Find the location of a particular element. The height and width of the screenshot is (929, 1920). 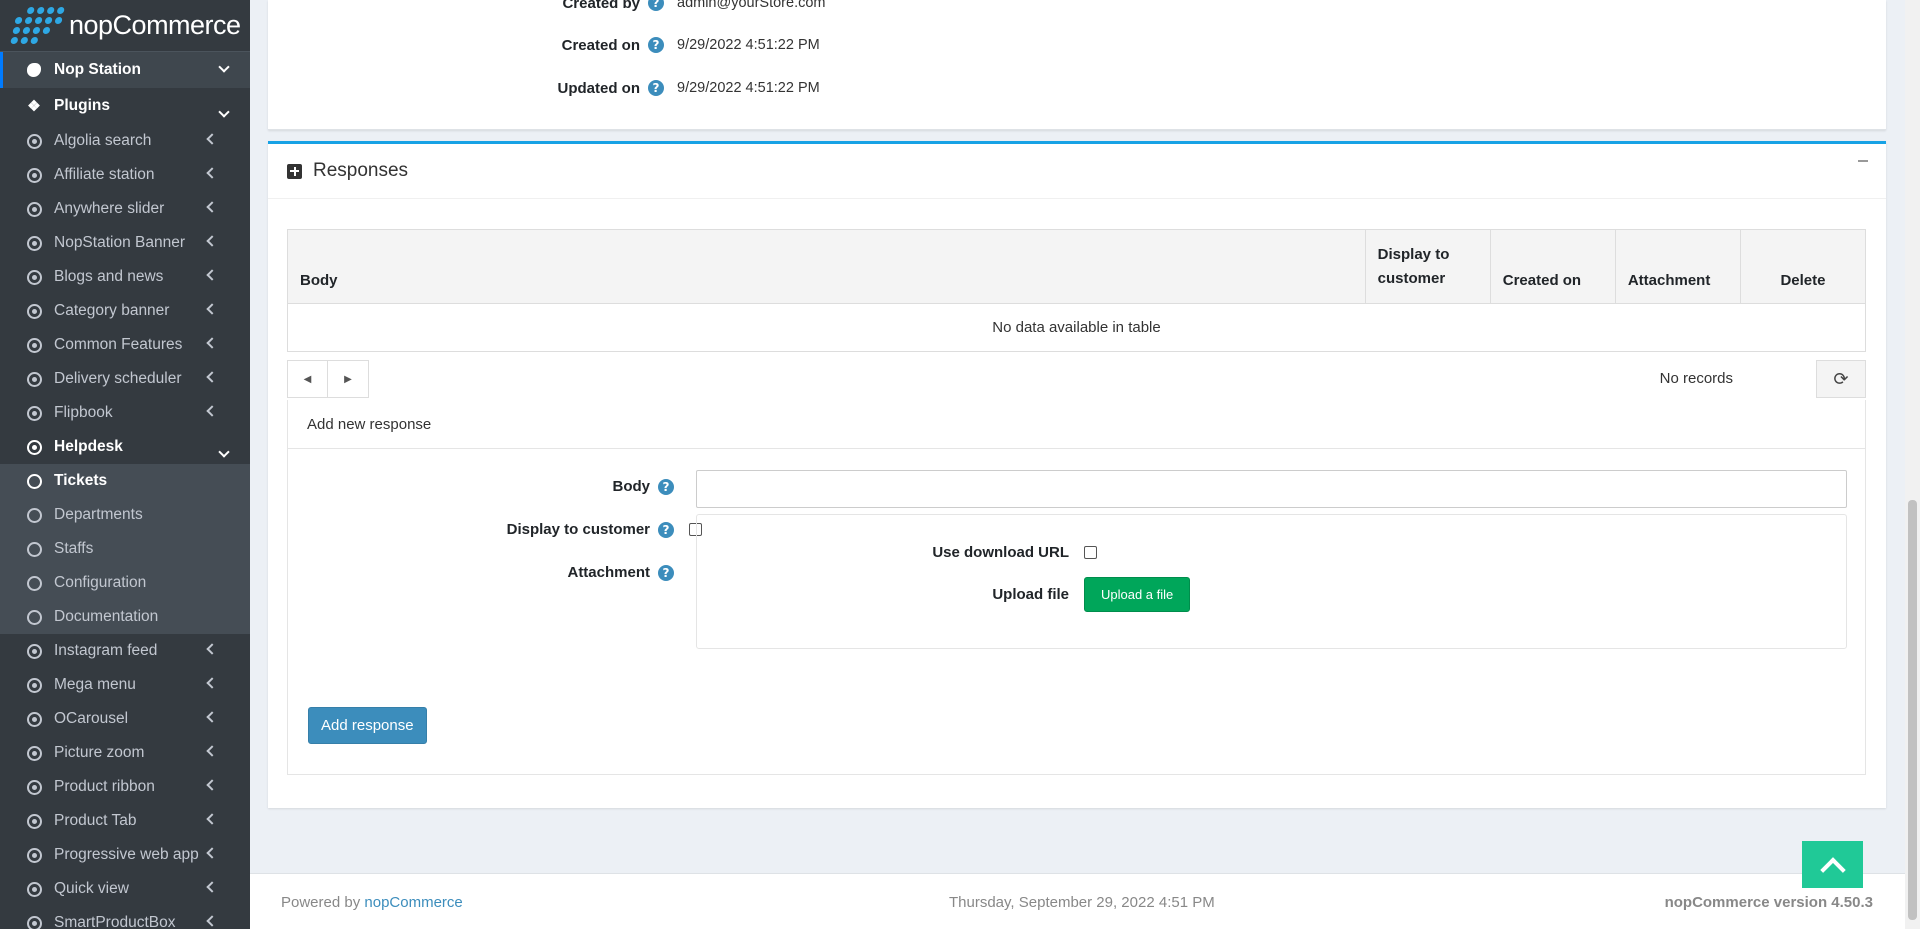

created-on-value: 9/29/2022 4:51:22 PM is located at coordinates (748, 45).